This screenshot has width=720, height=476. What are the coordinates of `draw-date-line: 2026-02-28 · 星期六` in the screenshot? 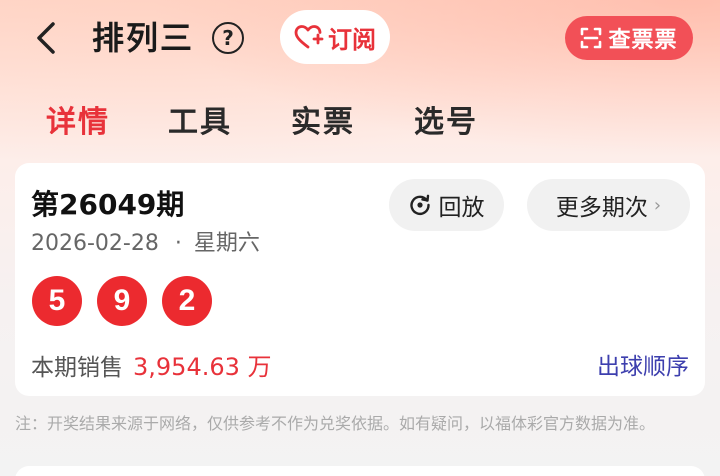 It's located at (145, 241).